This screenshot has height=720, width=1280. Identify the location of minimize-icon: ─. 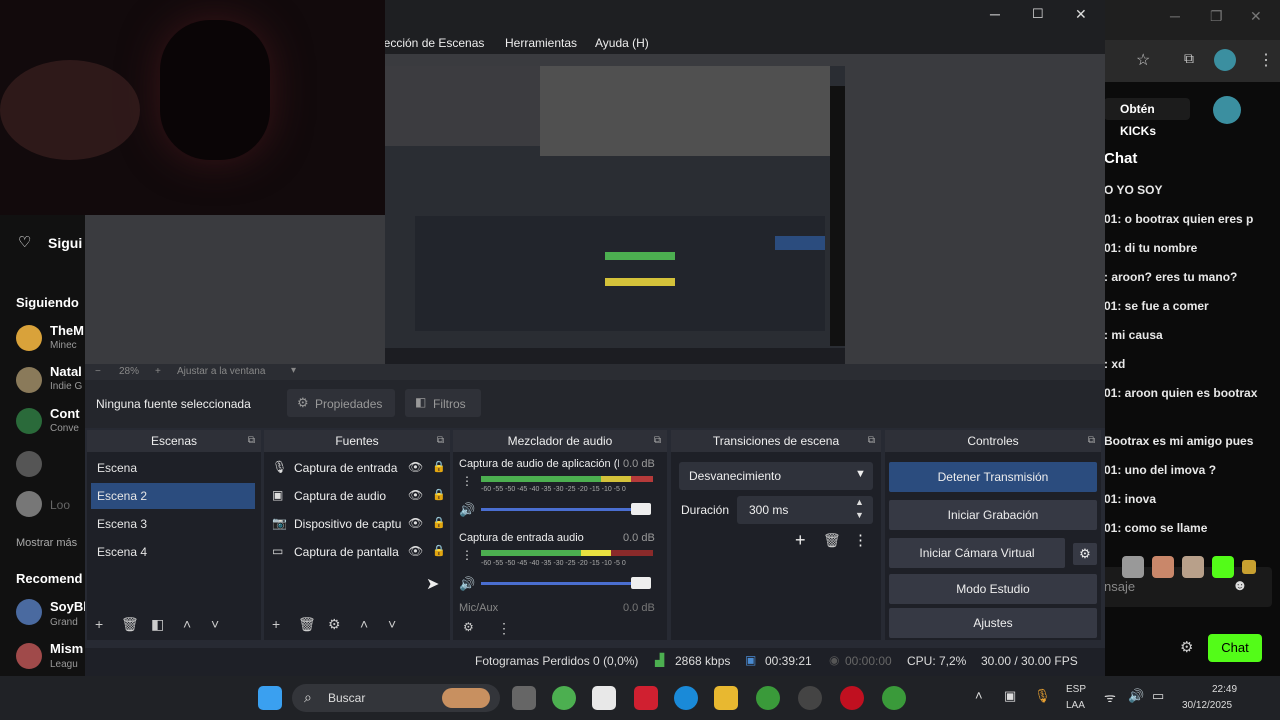
(995, 14).